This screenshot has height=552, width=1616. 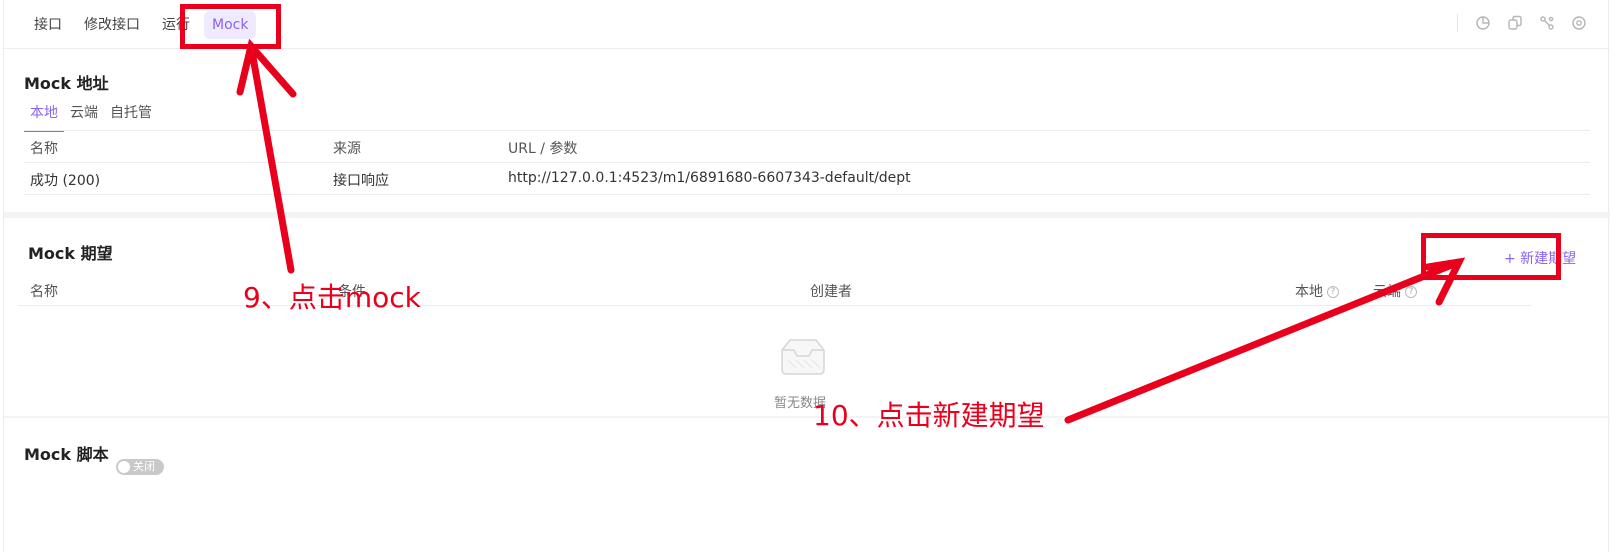 What do you see at coordinates (112, 25) in the screenshot?
I see `tab-edit-interface: 修改接口` at bounding box center [112, 25].